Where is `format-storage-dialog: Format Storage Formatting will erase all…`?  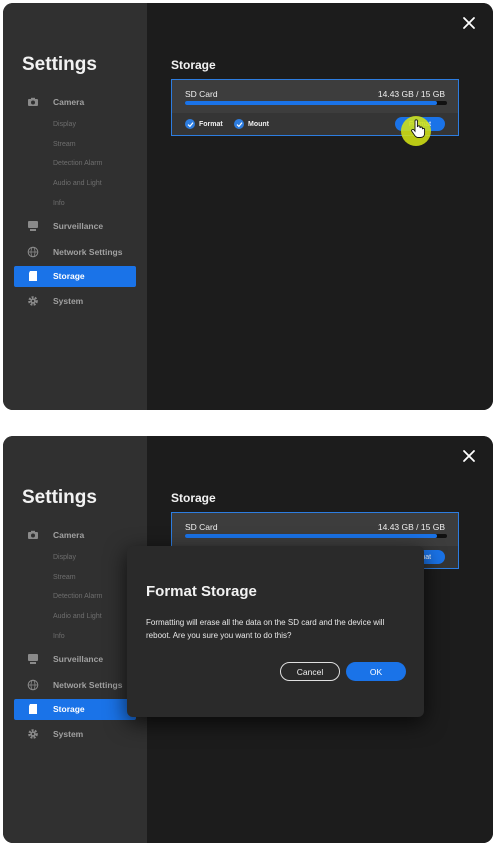 format-storage-dialog: Format Storage Formatting will erase all… is located at coordinates (275, 631).